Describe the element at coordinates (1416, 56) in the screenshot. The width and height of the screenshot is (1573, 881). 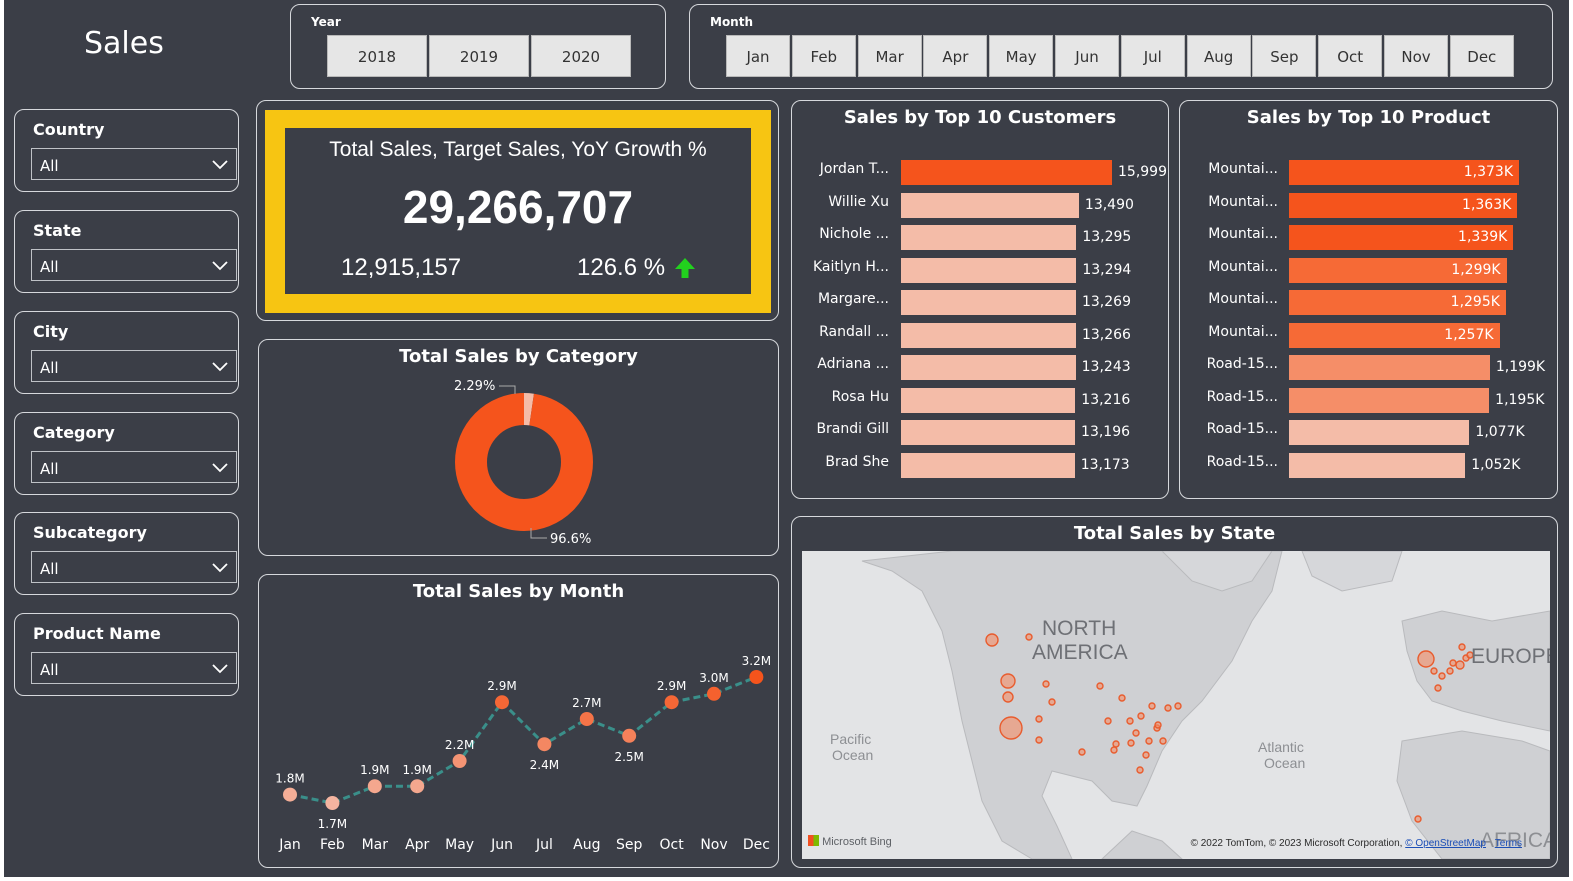
I see `month-button-nov: Nov` at that location.